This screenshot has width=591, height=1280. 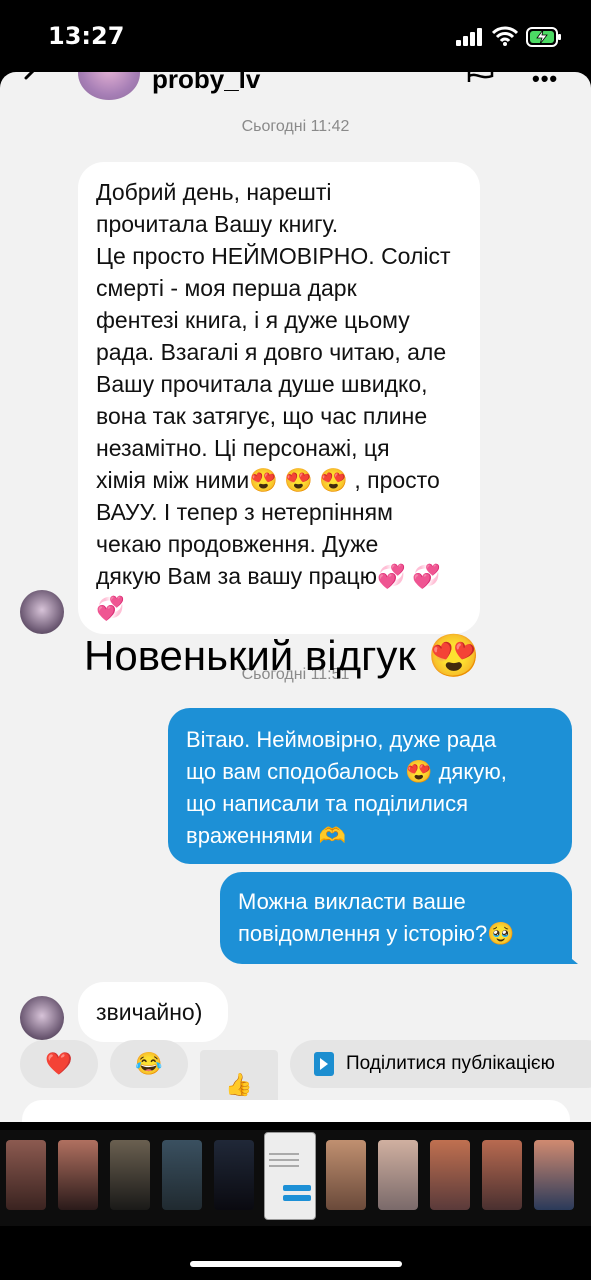 I want to click on heart-reaction-button: ❤️, so click(x=59, y=1064).